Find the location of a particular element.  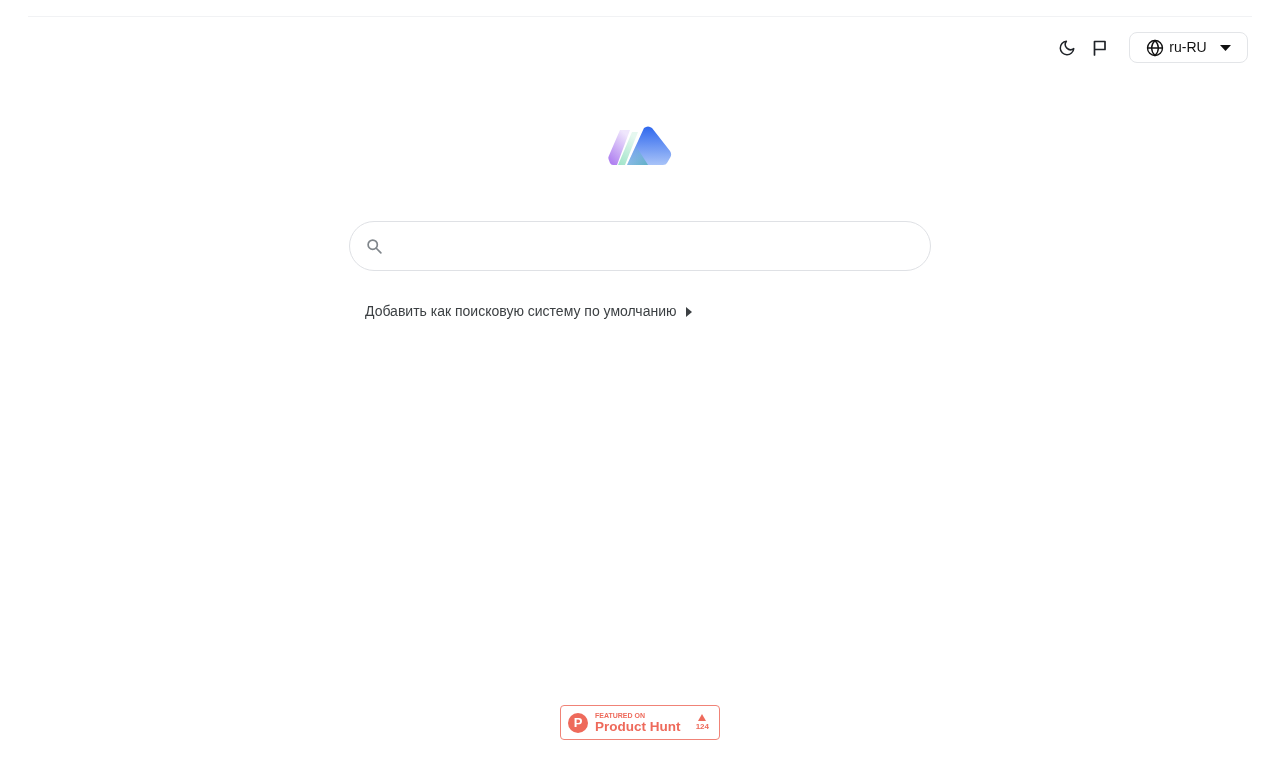

caret-down-icon is located at coordinates (1225, 47).